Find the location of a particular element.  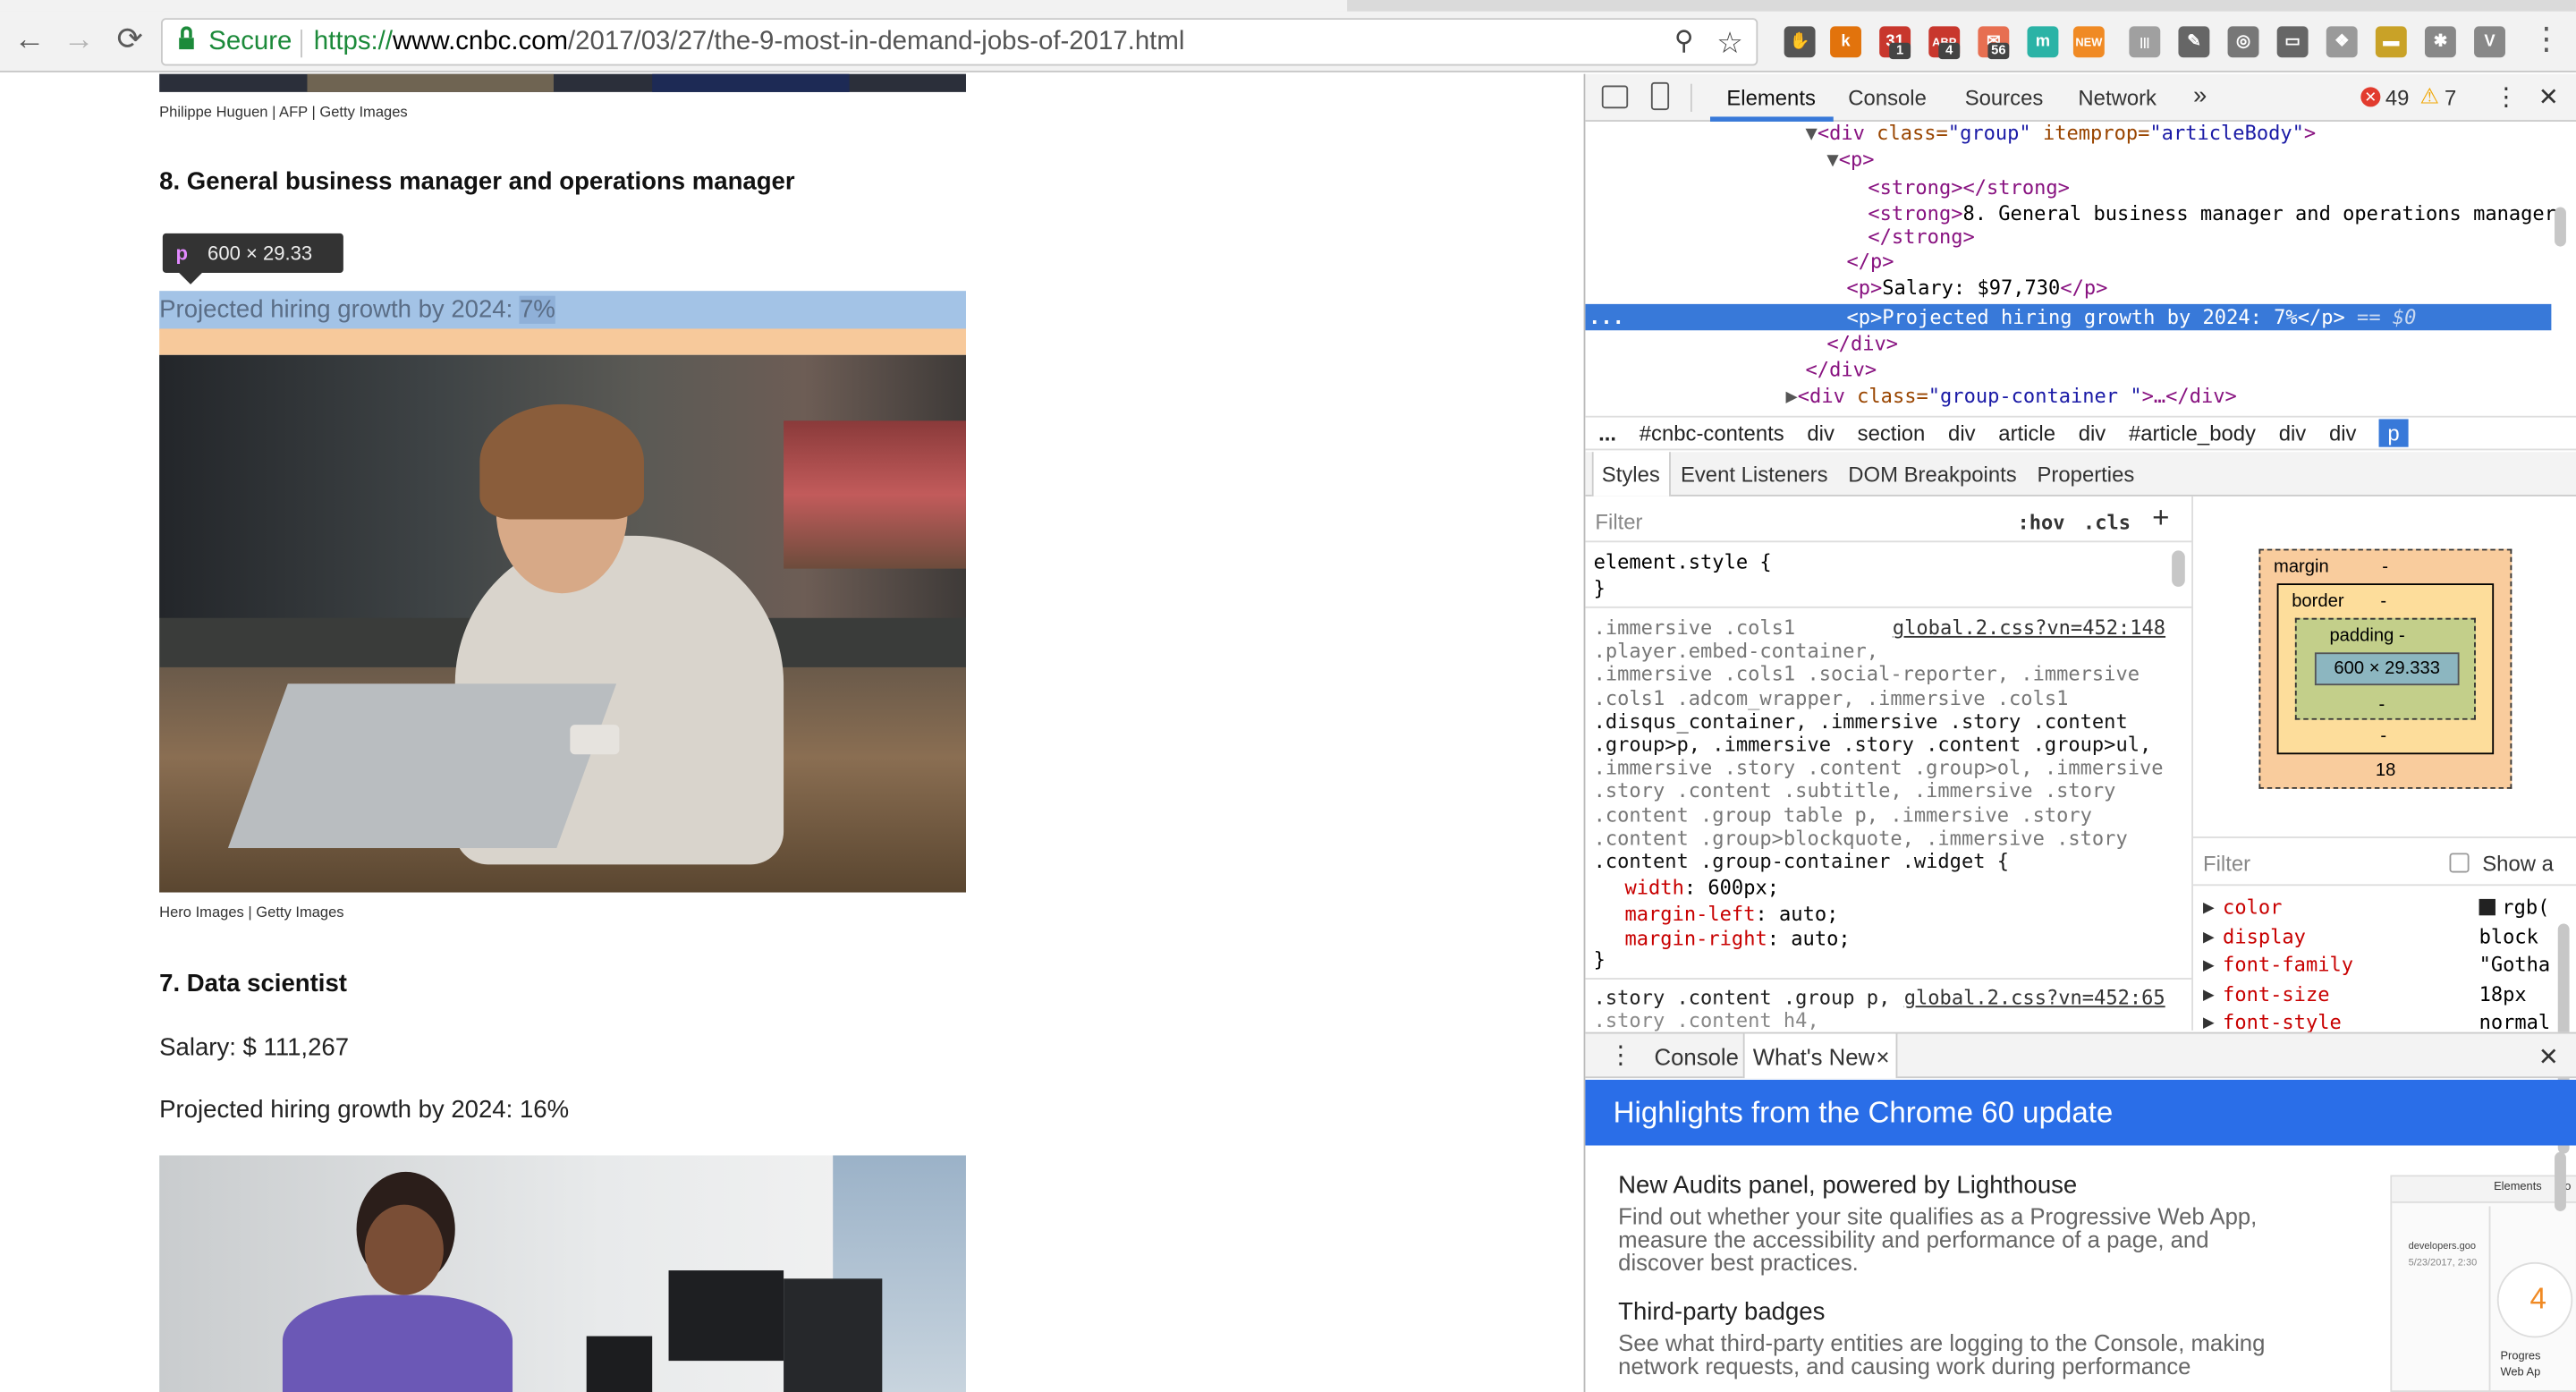

breadcrumb-item: section is located at coordinates (1892, 433).